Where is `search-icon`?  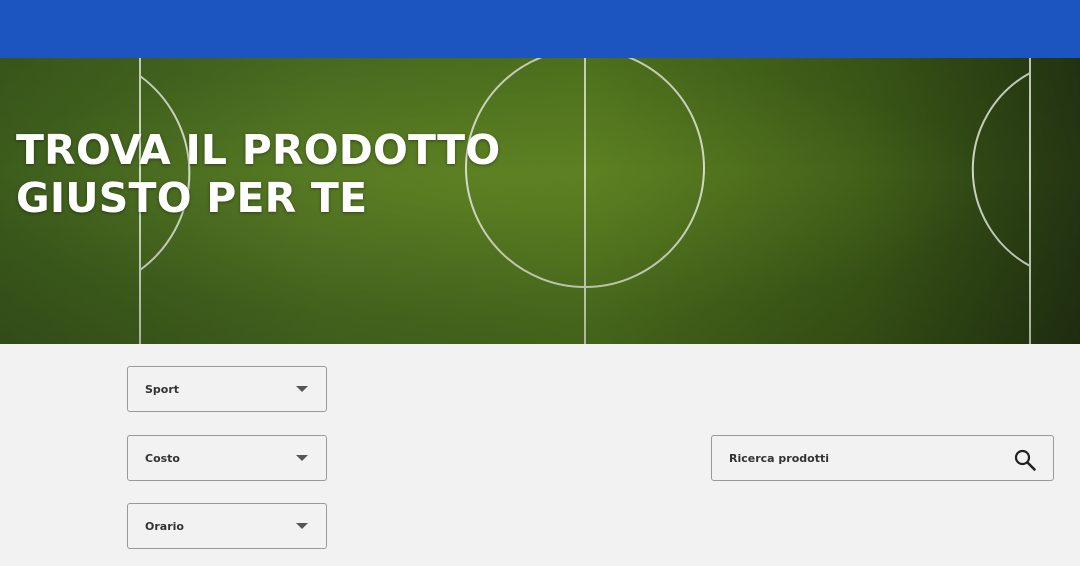
search-icon is located at coordinates (1025, 460).